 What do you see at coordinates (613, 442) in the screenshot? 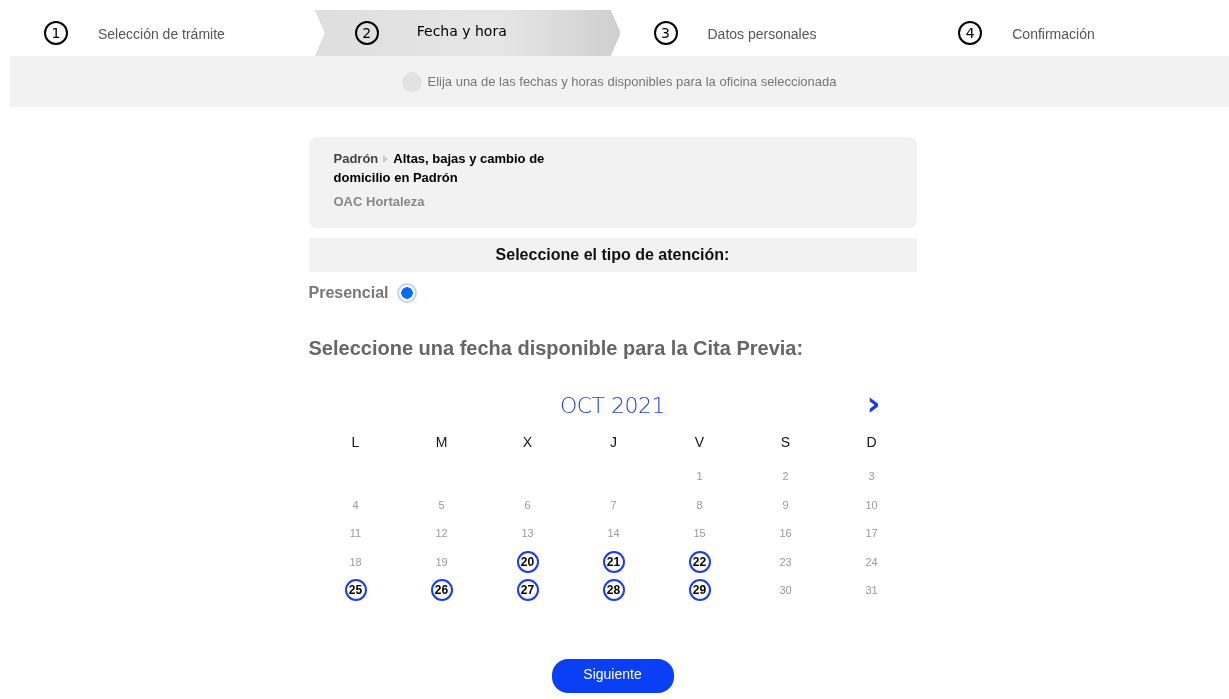
I see `weekday-label: J` at bounding box center [613, 442].